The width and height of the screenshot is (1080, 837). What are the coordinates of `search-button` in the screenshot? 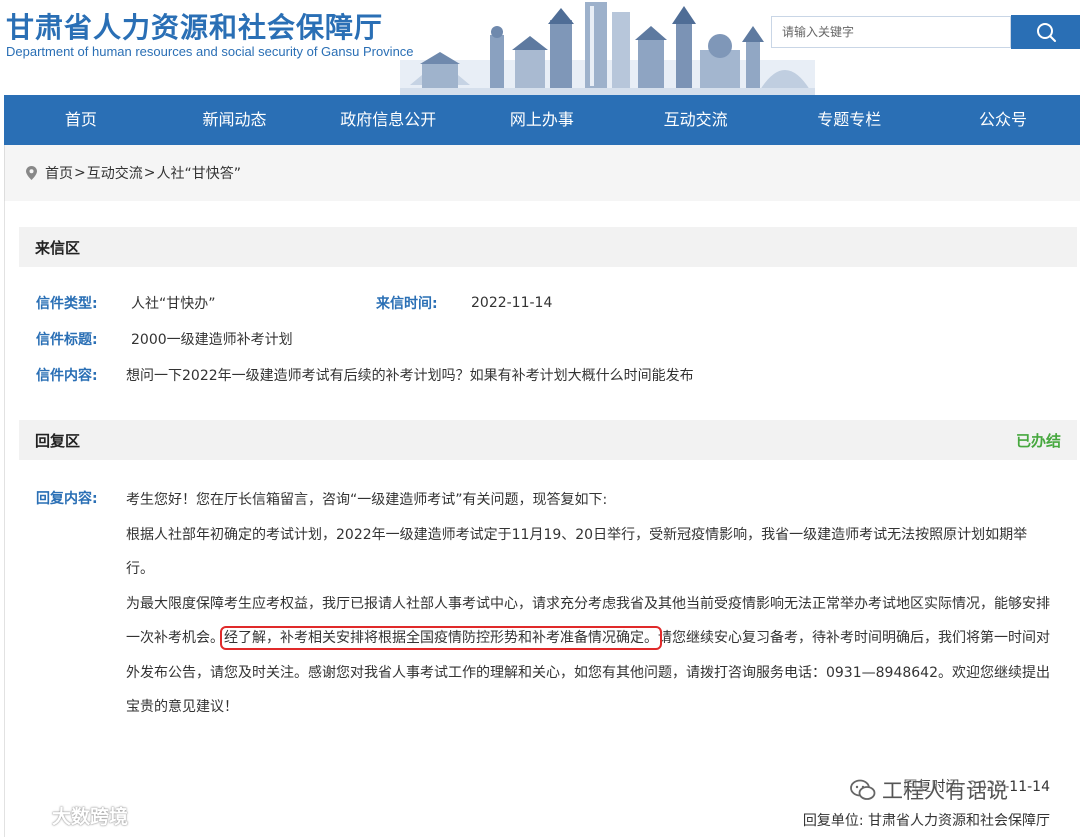 It's located at (1045, 32).